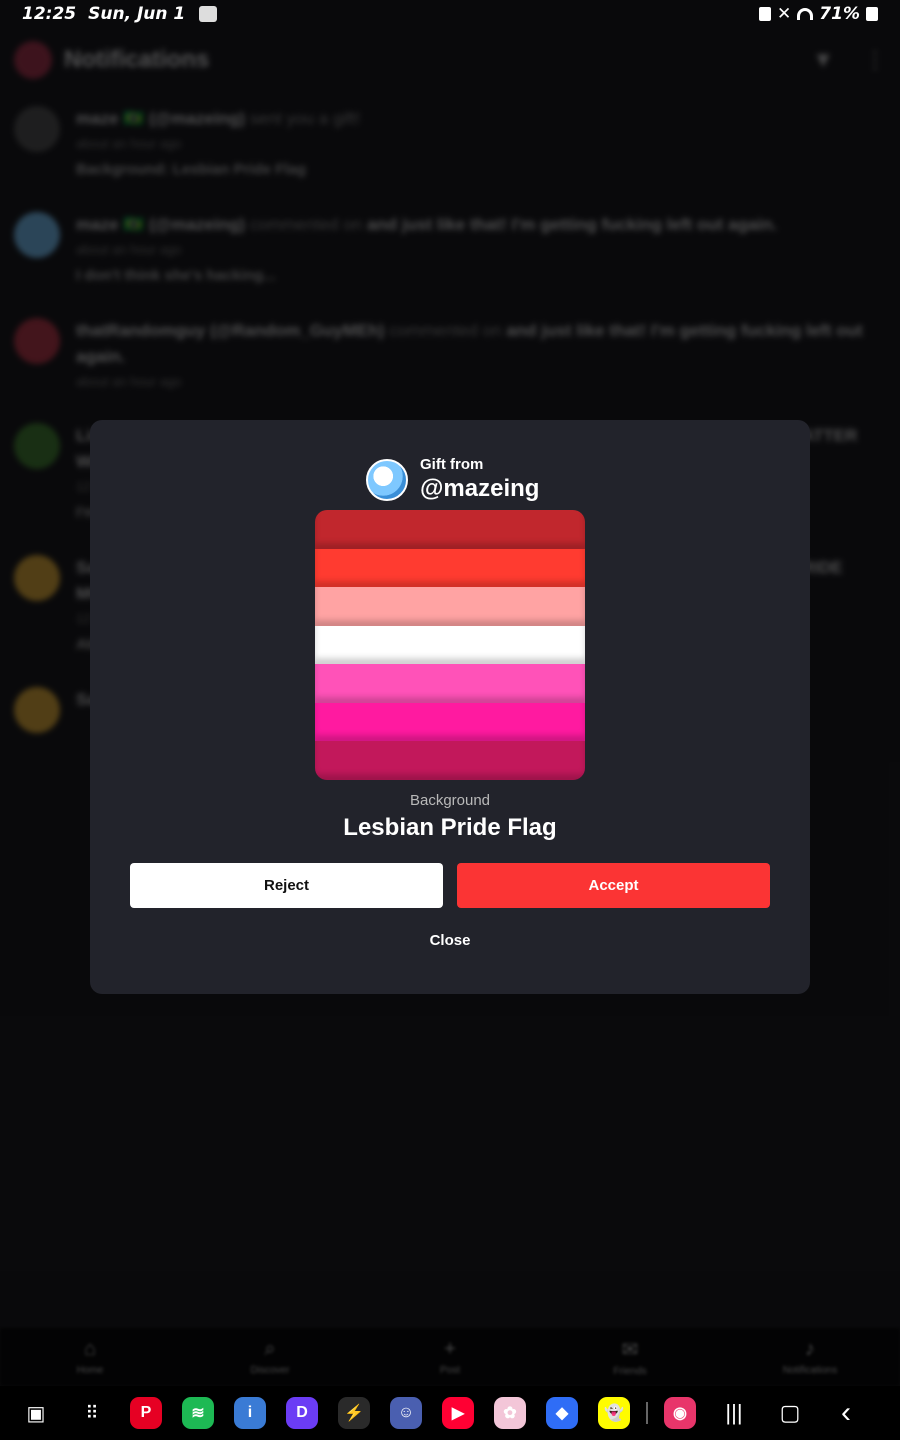 The image size is (900, 1440). I want to click on notification-icon, so click(208, 14).